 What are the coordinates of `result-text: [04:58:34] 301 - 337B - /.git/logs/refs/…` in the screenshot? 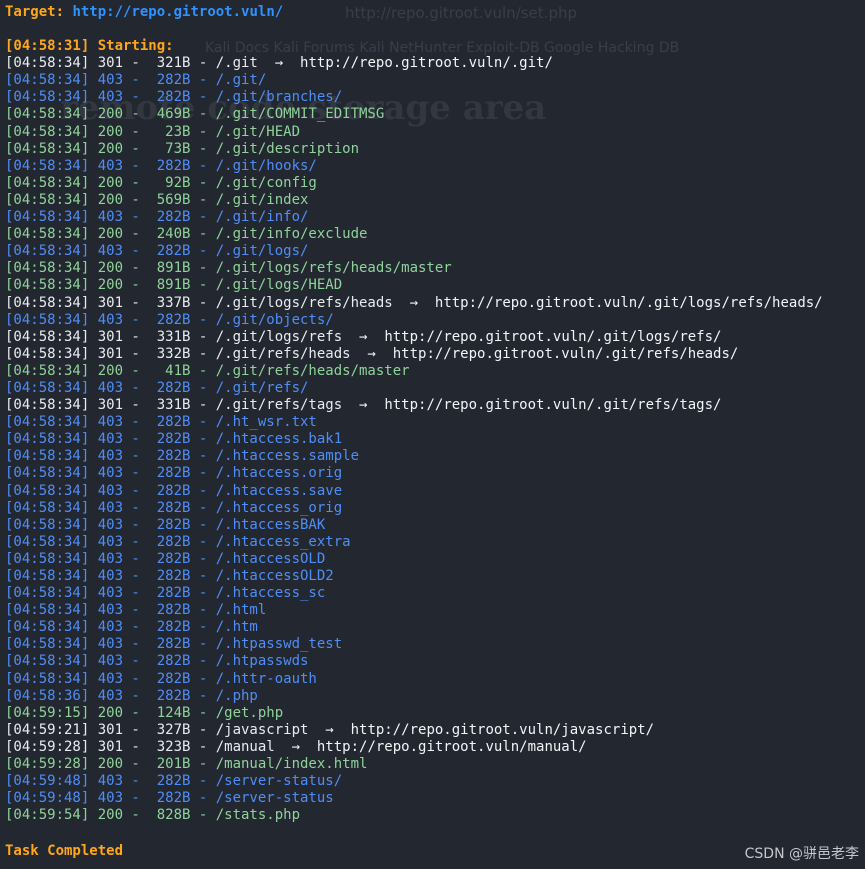 It's located at (199, 302).